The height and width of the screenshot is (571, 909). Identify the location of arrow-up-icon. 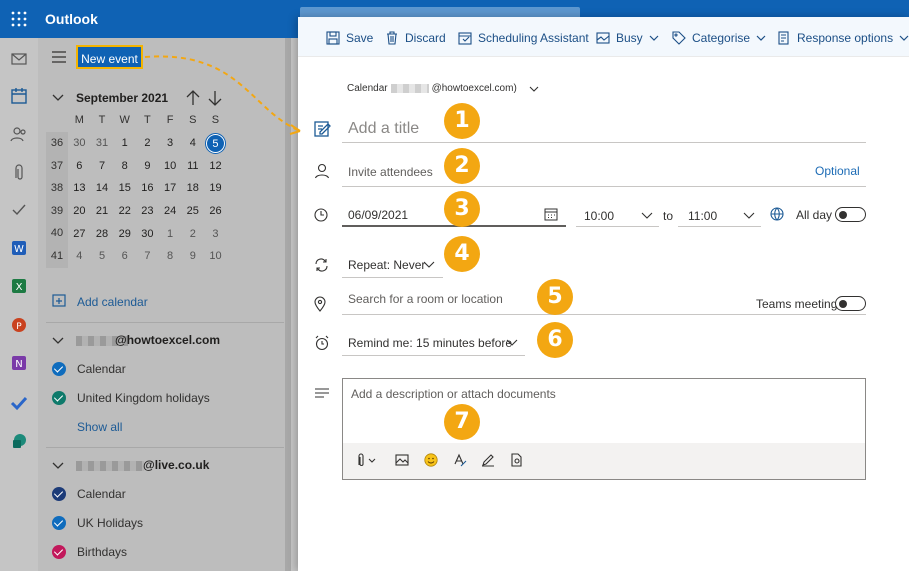
(193, 98).